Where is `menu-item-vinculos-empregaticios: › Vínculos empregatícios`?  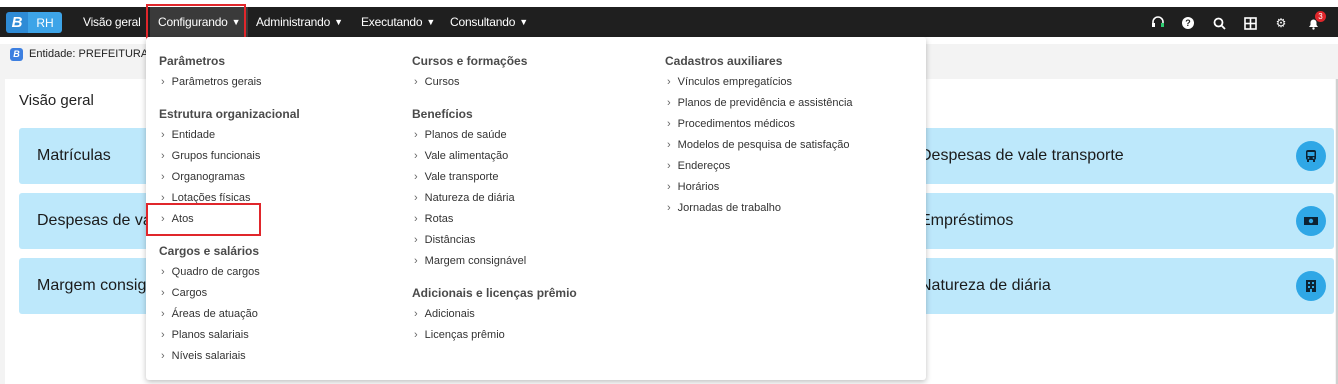 menu-item-vinculos-empregaticios: › Vínculos empregatícios is located at coordinates (728, 82).